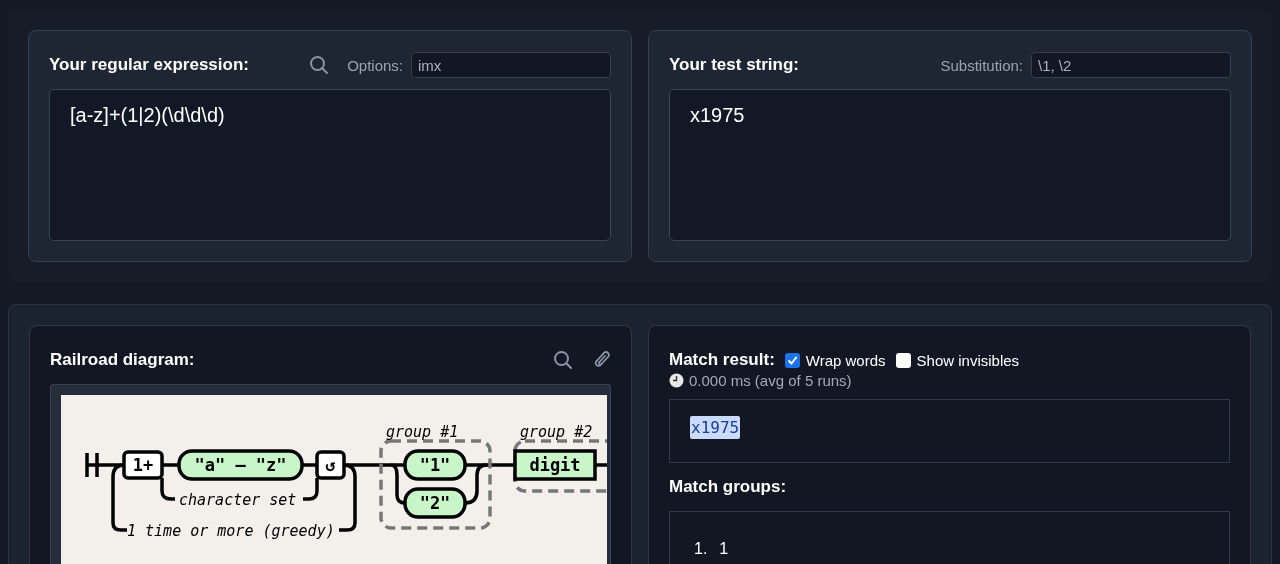 Image resolution: width=1280 pixels, height=564 pixels. What do you see at coordinates (122, 360) in the screenshot?
I see `panel-title: Railroad diagram:` at bounding box center [122, 360].